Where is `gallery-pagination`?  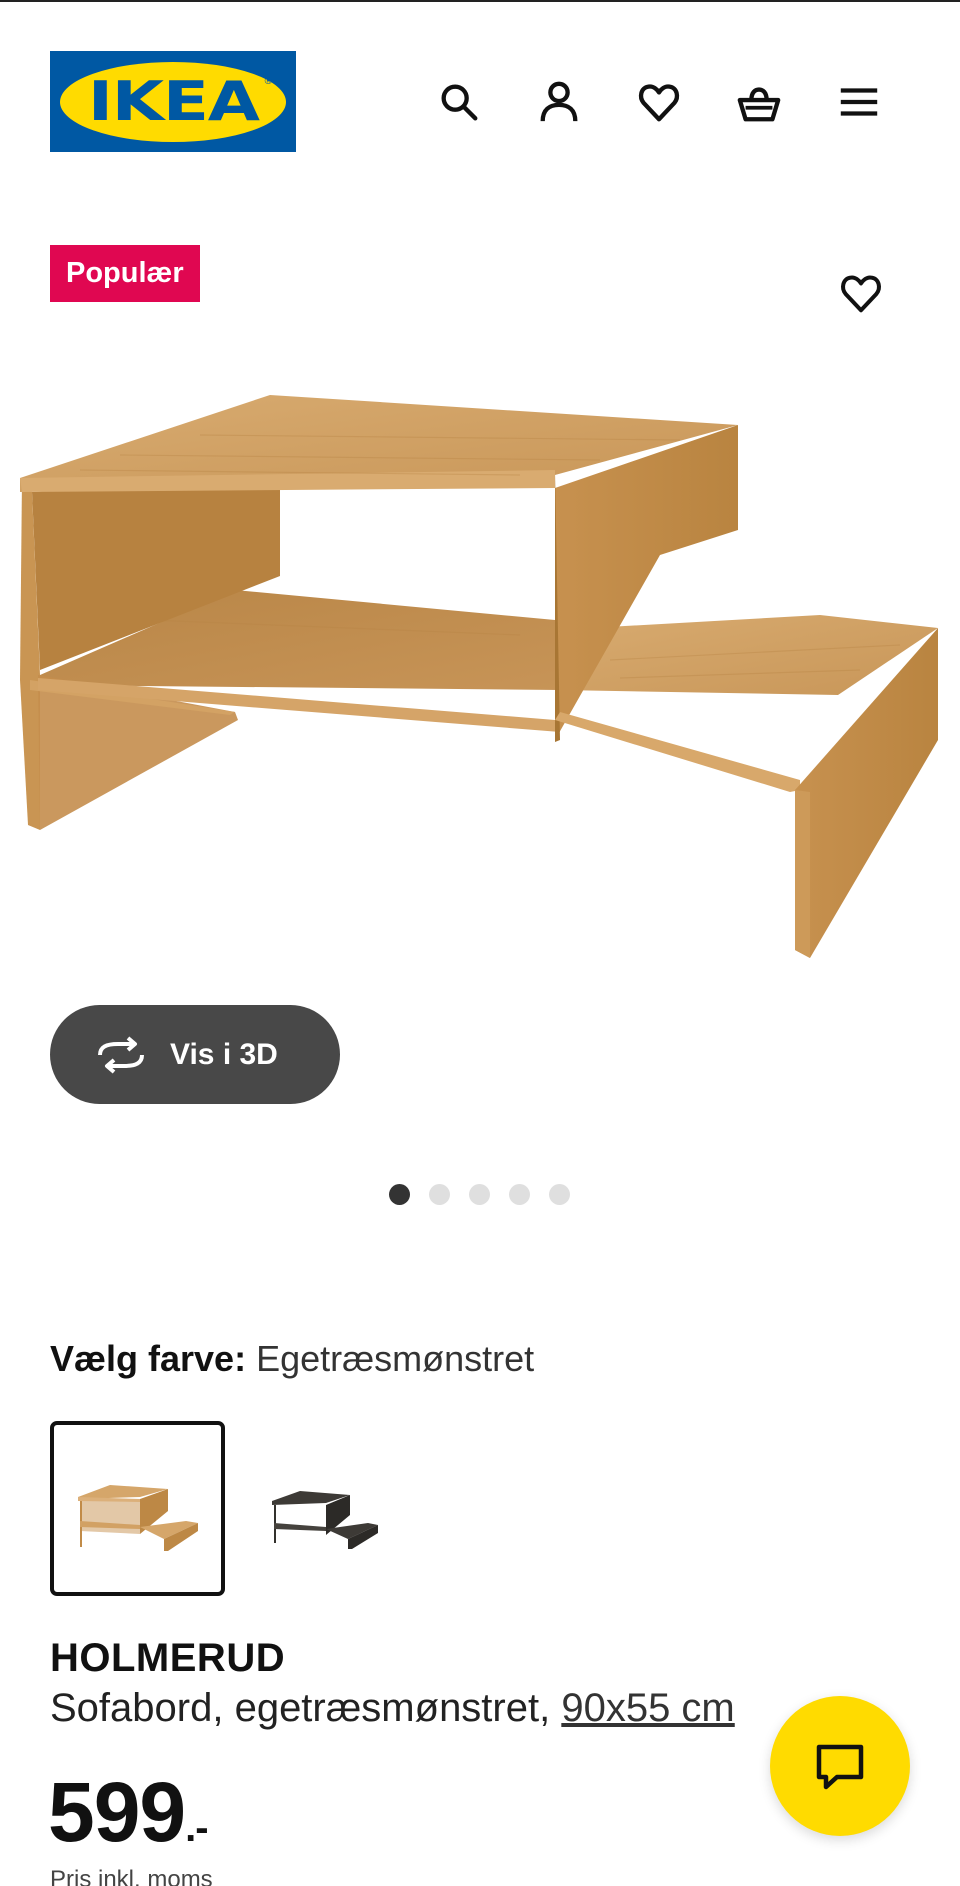
gallery-pagination is located at coordinates (479, 1194).